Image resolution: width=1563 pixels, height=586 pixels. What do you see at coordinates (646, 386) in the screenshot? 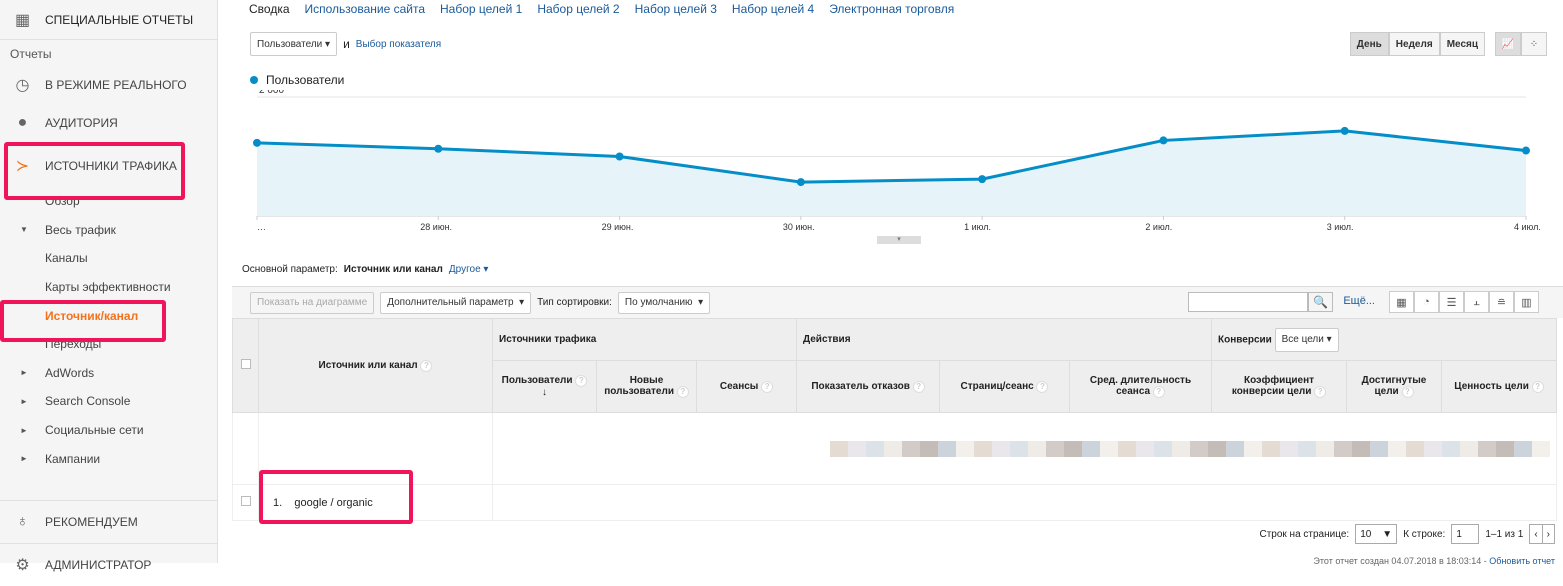
I see `column-header: Новые пользователи ?` at bounding box center [646, 386].